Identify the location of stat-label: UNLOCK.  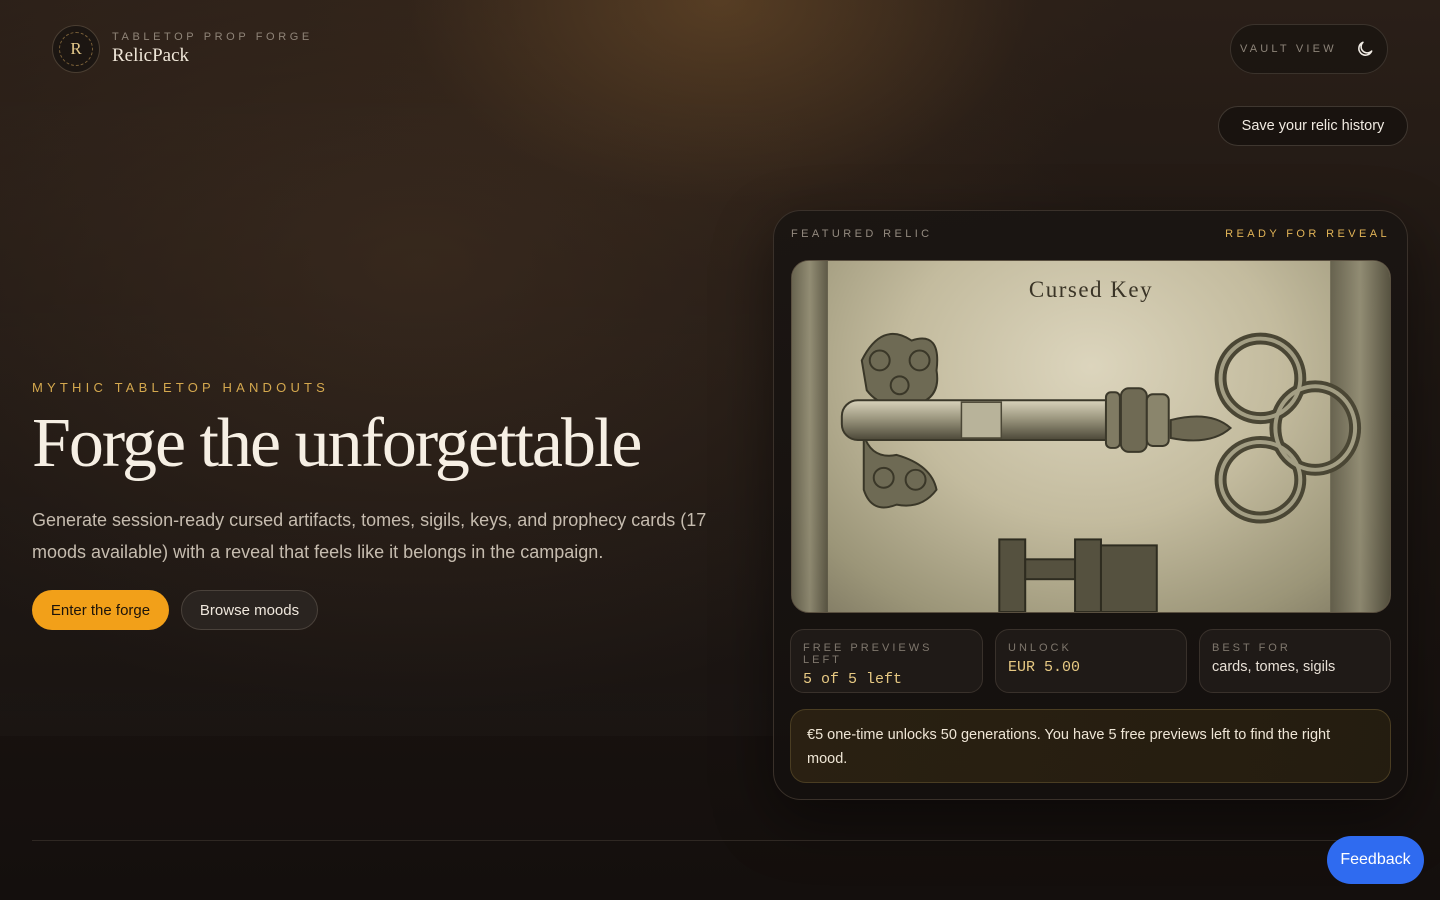
(1040, 648).